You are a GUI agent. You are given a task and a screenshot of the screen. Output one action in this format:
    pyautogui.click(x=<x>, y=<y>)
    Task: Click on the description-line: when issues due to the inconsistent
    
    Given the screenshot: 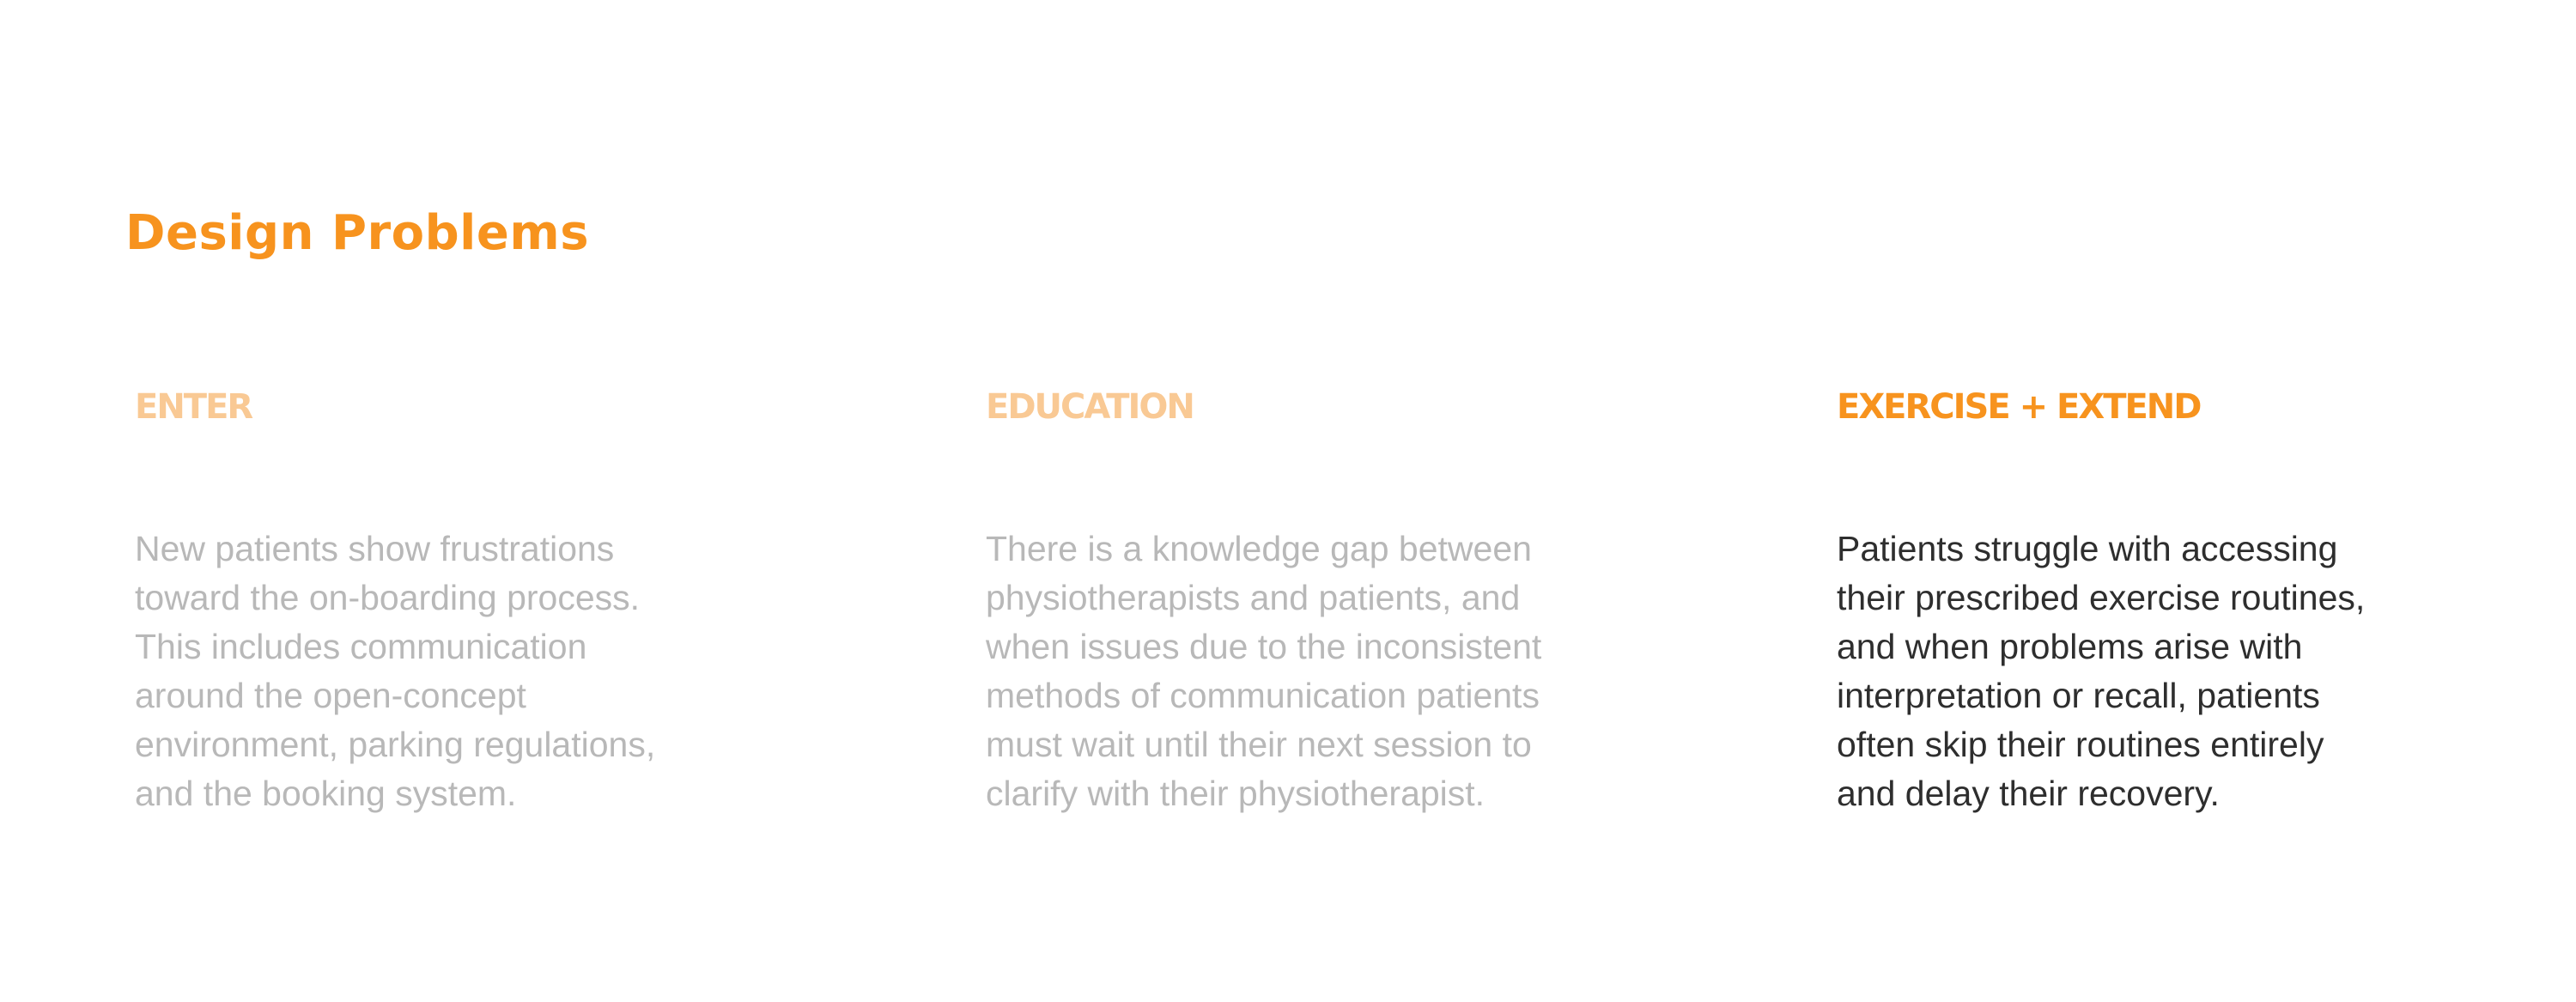 What is the action you would take?
    pyautogui.click(x=1264, y=647)
    